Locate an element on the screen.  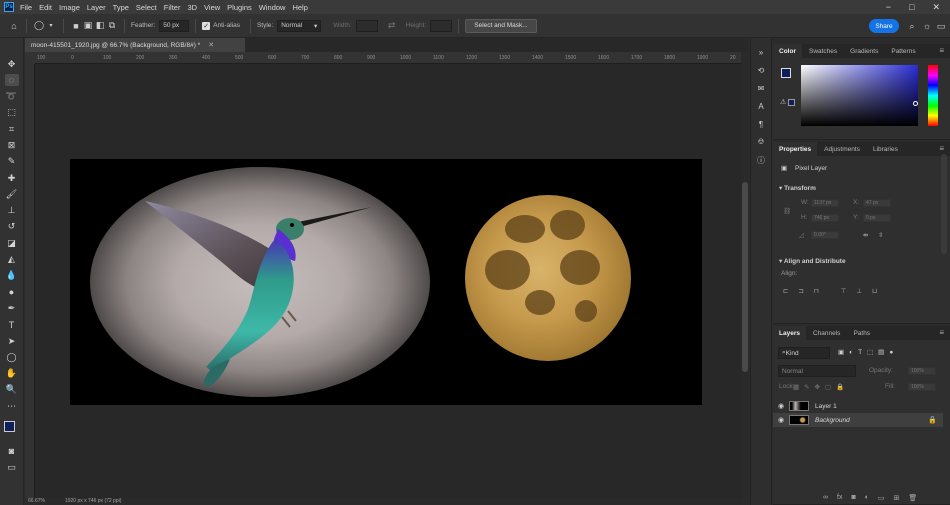
menu-help: Help is located at coordinates (299, 7).